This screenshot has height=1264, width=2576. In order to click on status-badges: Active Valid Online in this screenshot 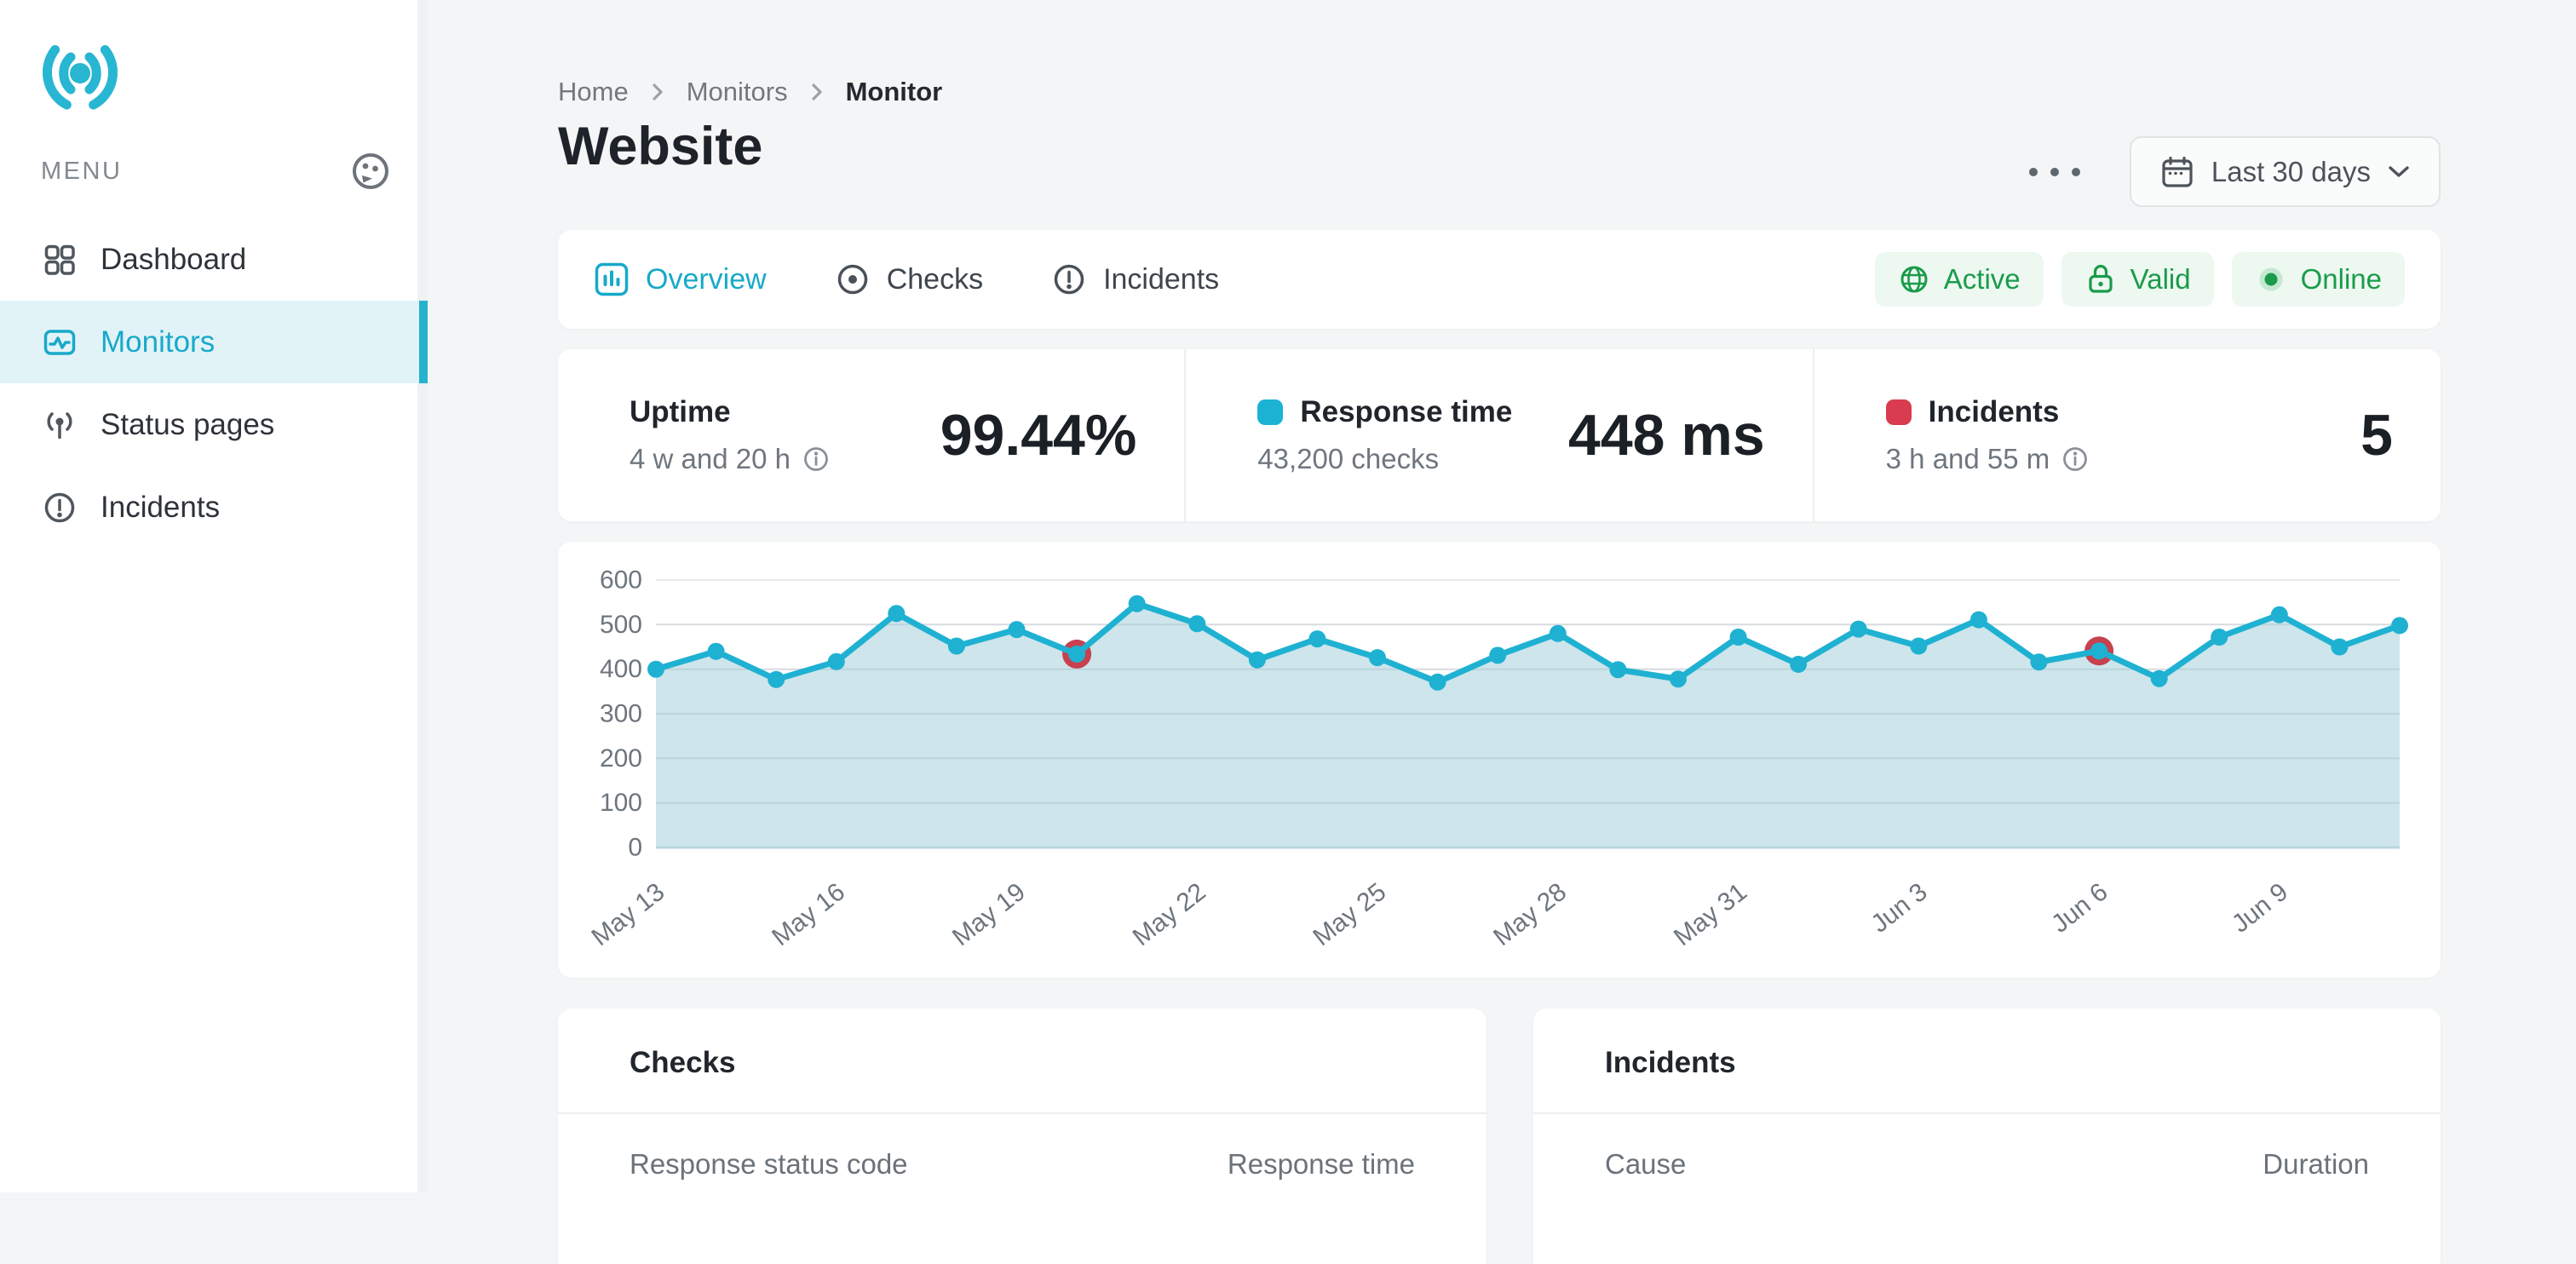, I will do `click(2140, 279)`.